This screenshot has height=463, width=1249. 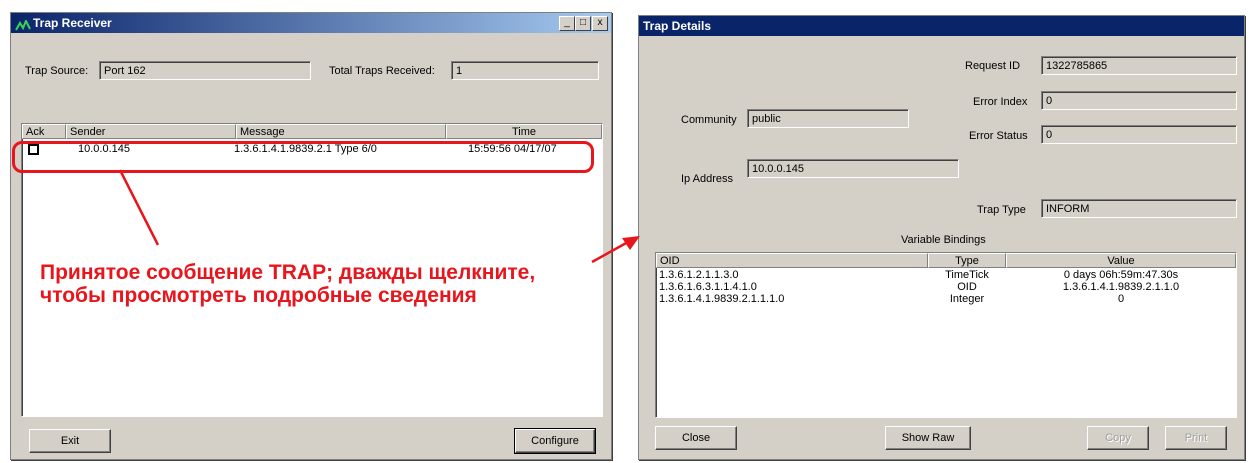 I want to click on community-field: public, so click(x=828, y=118).